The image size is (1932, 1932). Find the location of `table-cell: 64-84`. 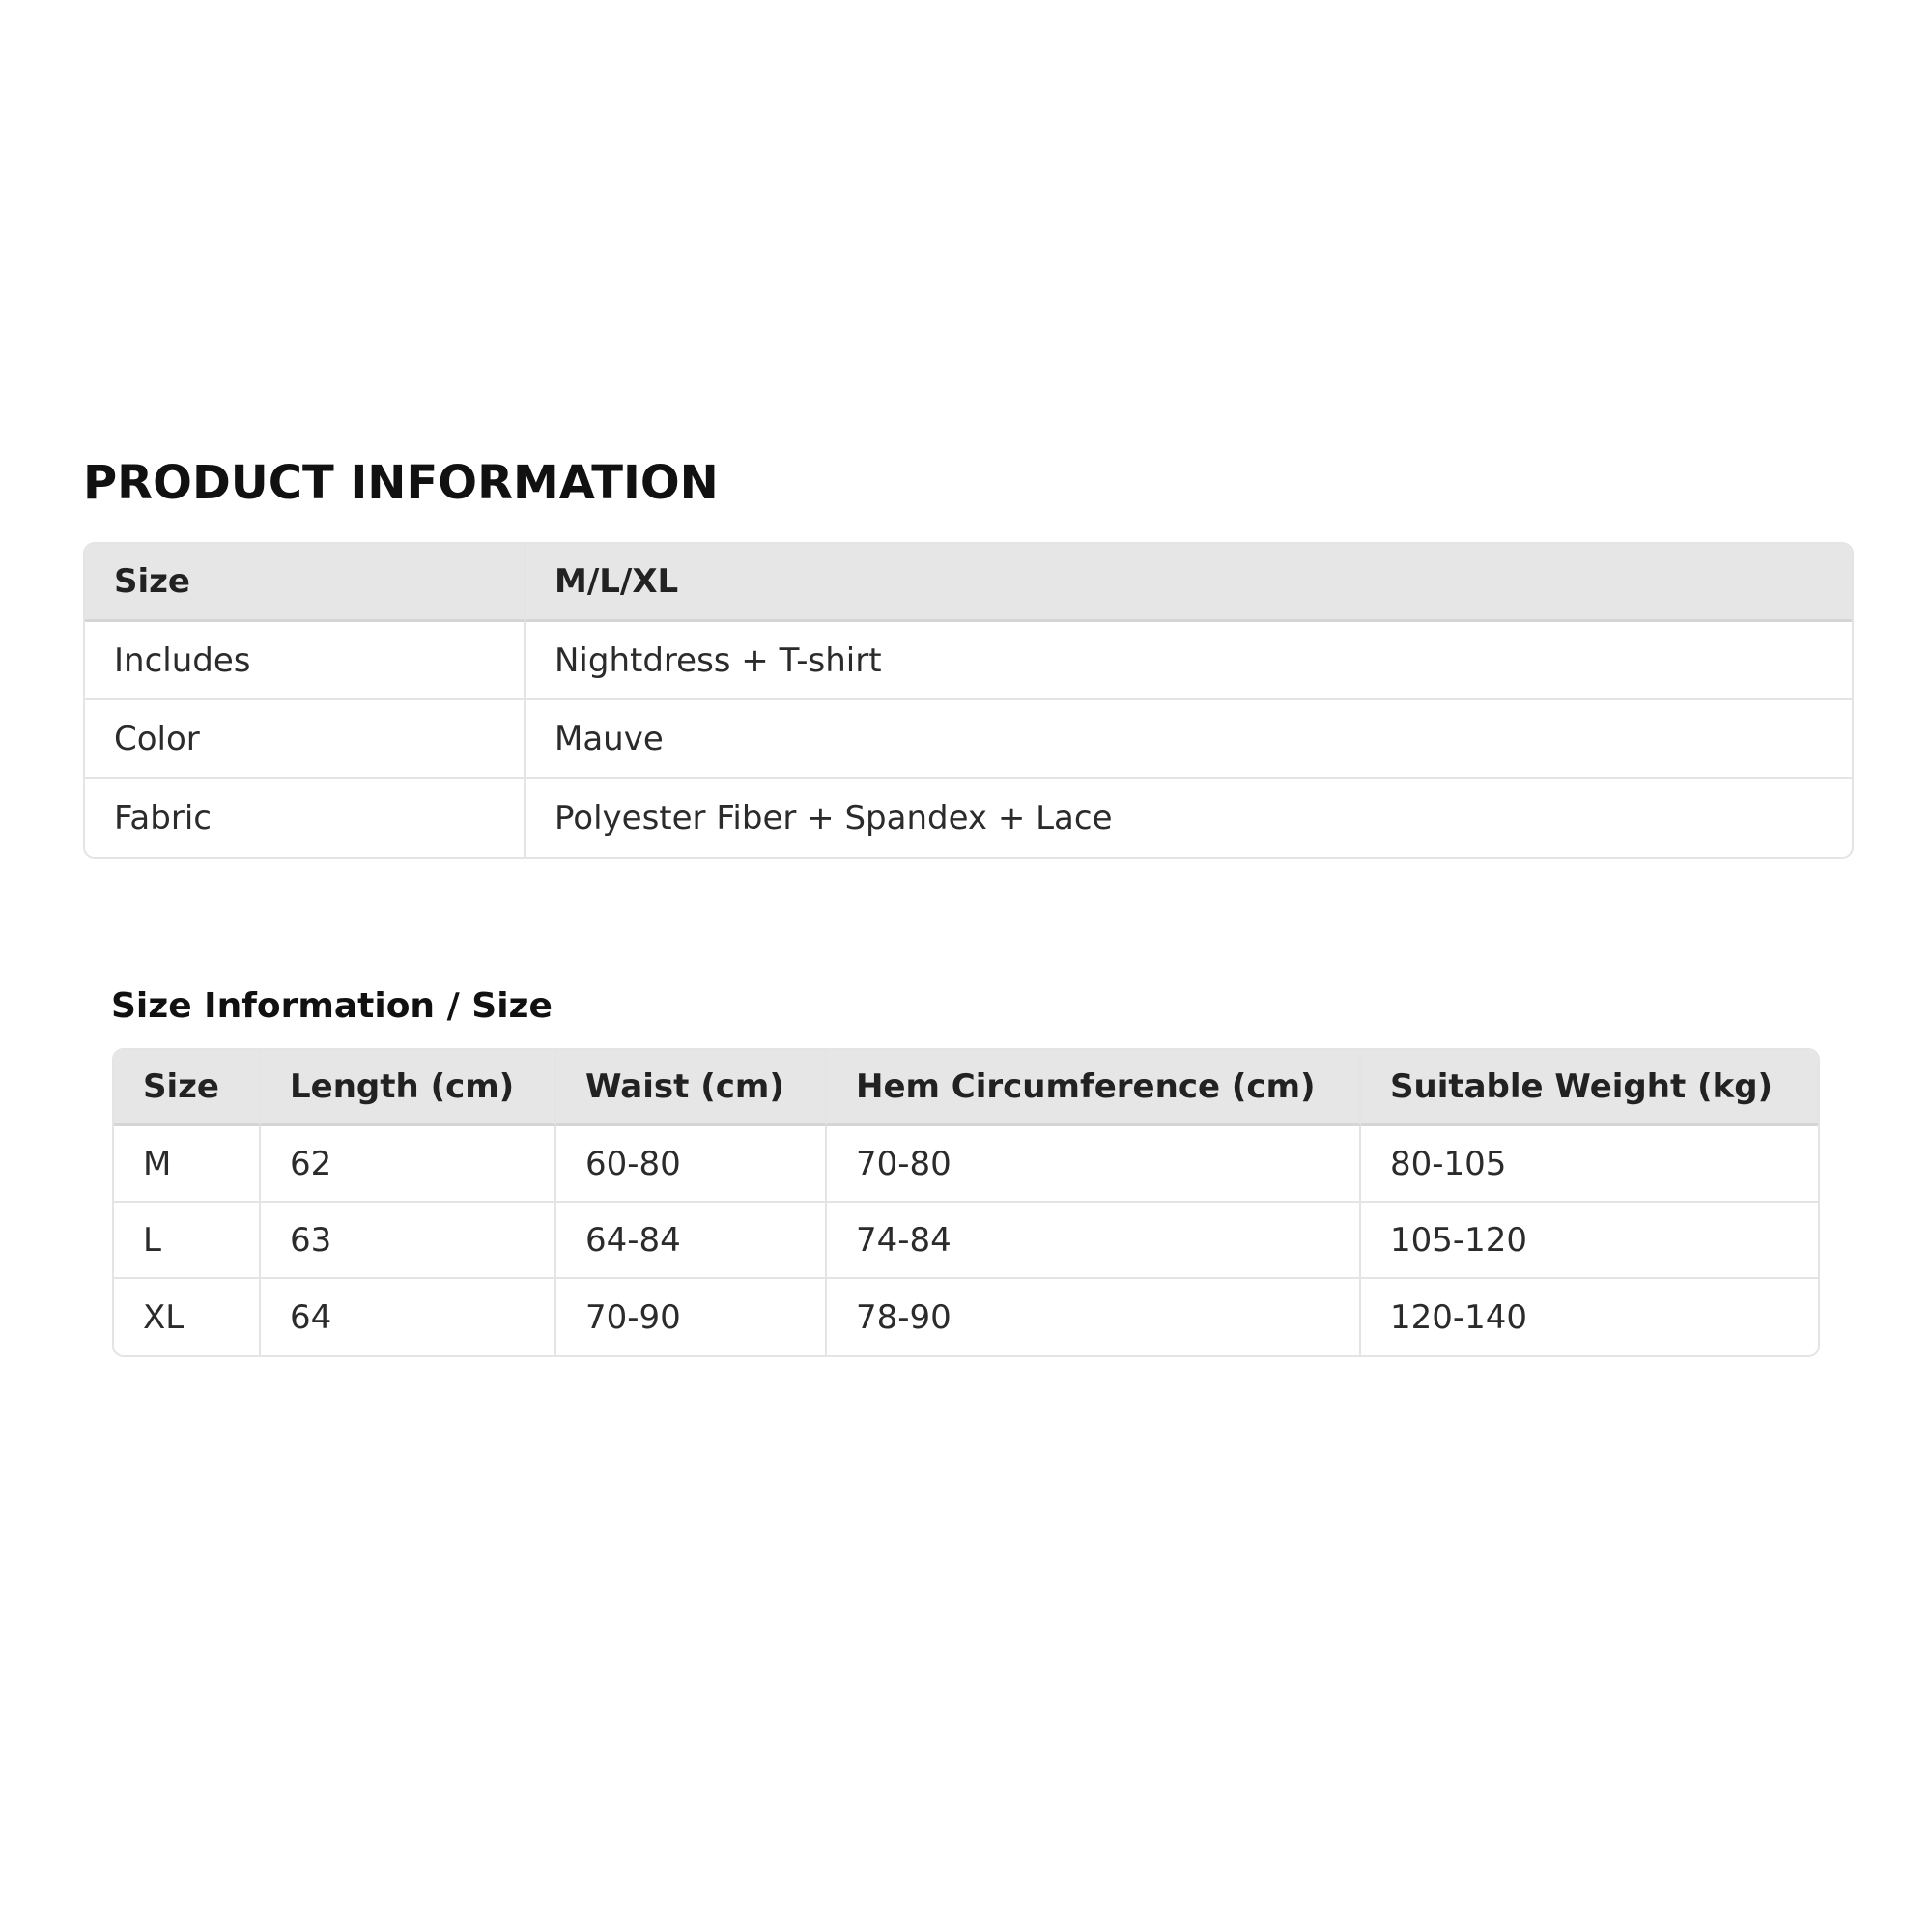

table-cell: 64-84 is located at coordinates (691, 1241).